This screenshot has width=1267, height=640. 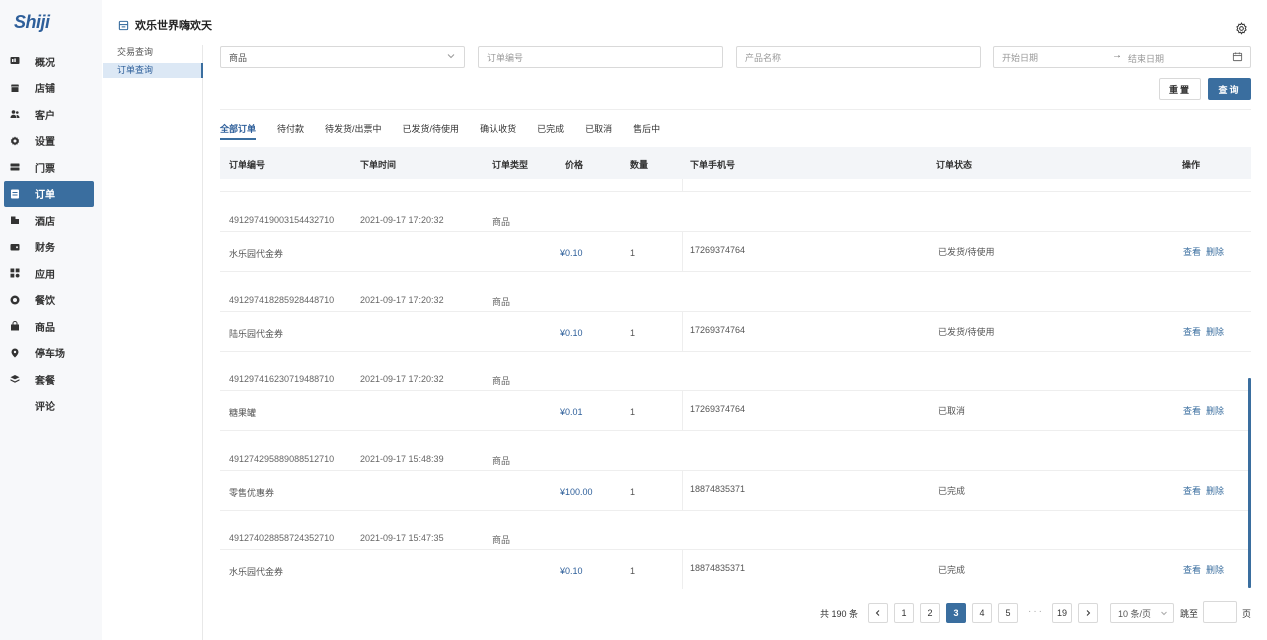 I want to click on tab-2: 待发货/出票中, so click(x=353, y=131).